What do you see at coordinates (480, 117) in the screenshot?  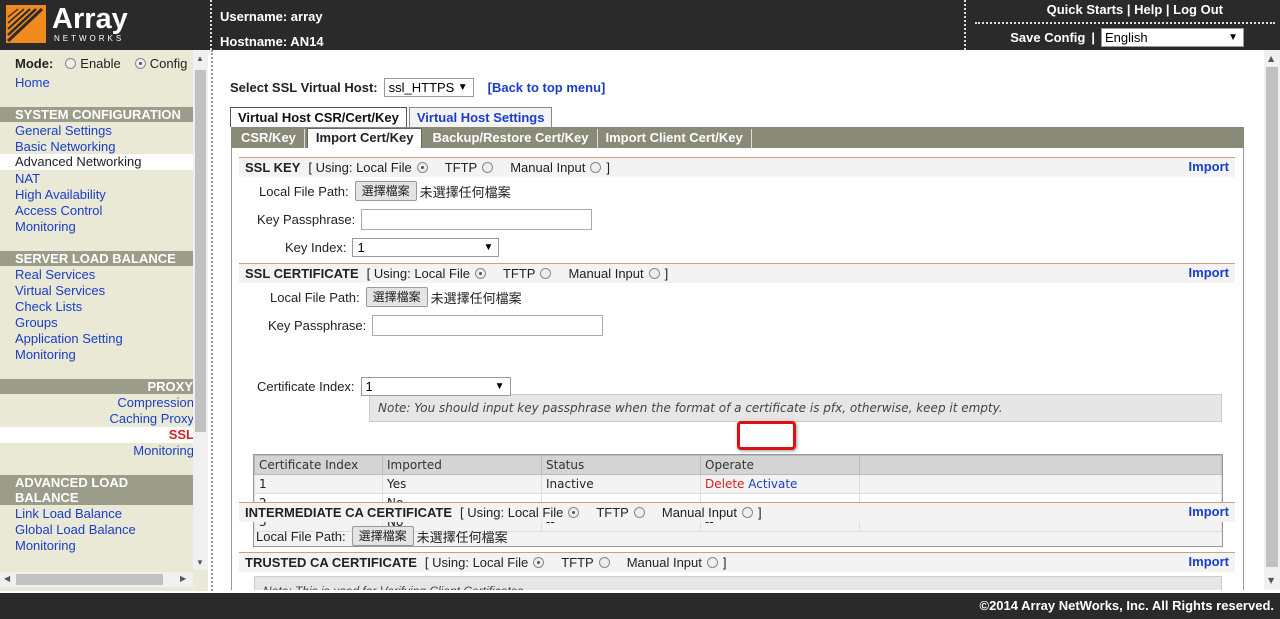 I see `tab-virtual-host-settings: Virtual Host Settings` at bounding box center [480, 117].